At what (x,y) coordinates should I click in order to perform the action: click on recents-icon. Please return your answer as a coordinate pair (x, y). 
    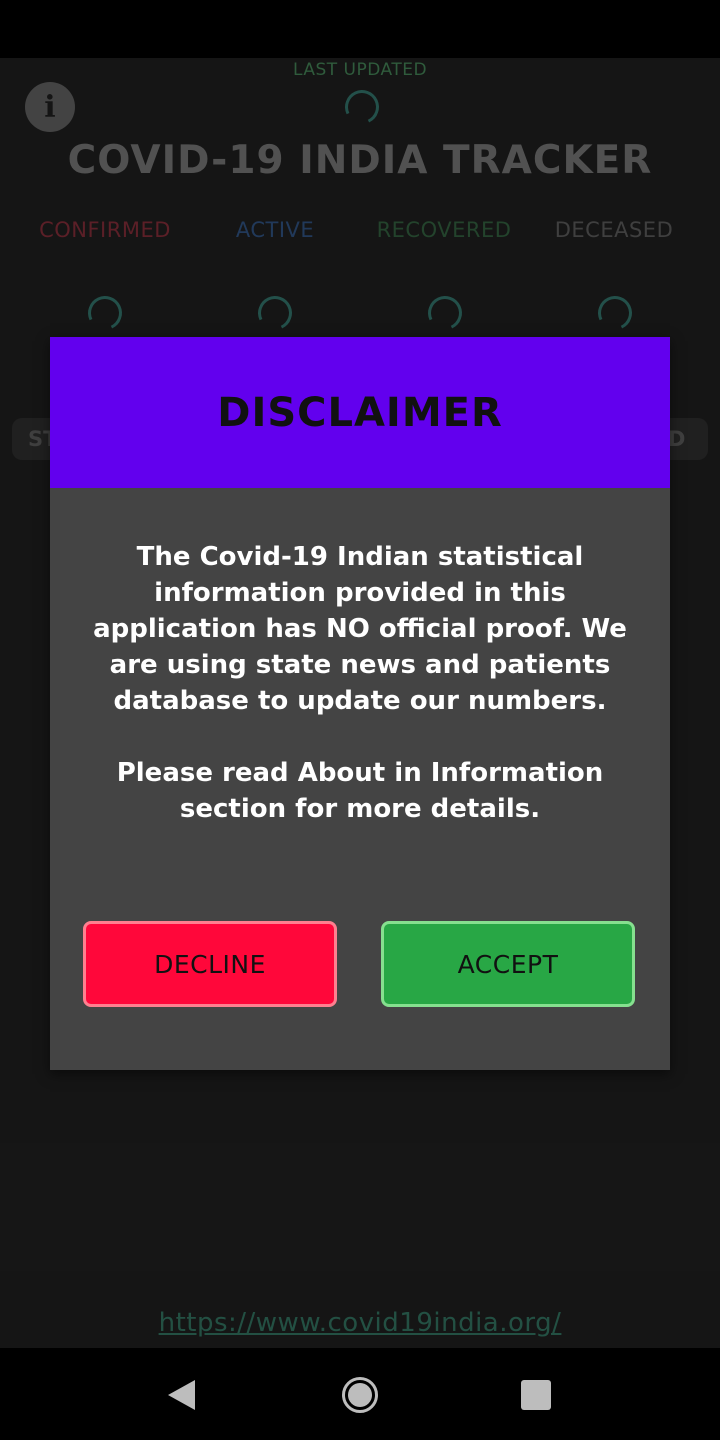
    Looking at the image, I should click on (536, 1395).